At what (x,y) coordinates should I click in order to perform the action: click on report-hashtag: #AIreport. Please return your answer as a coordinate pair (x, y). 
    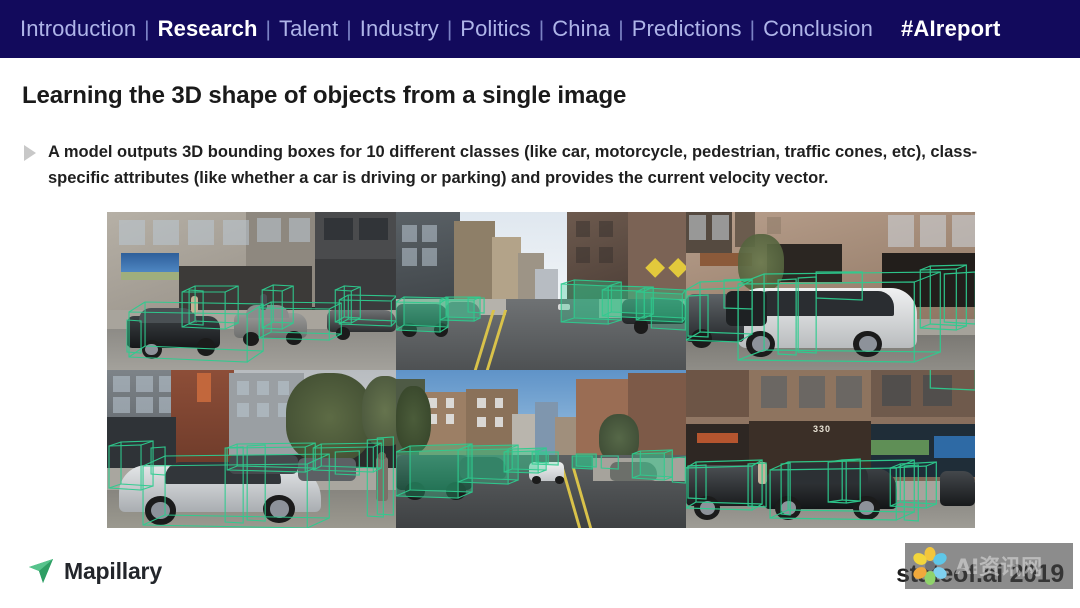
    Looking at the image, I should click on (950, 28).